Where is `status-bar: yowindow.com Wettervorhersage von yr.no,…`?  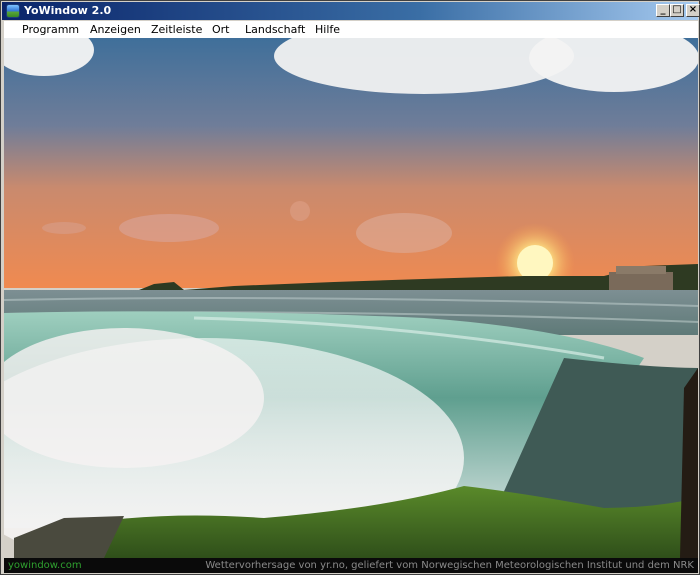 status-bar: yowindow.com Wettervorhersage von yr.no,… is located at coordinates (351, 565).